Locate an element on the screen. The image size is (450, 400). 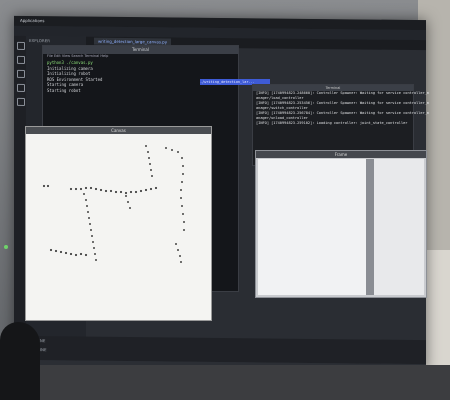
frame-title: Frame is located at coordinates (341, 154).